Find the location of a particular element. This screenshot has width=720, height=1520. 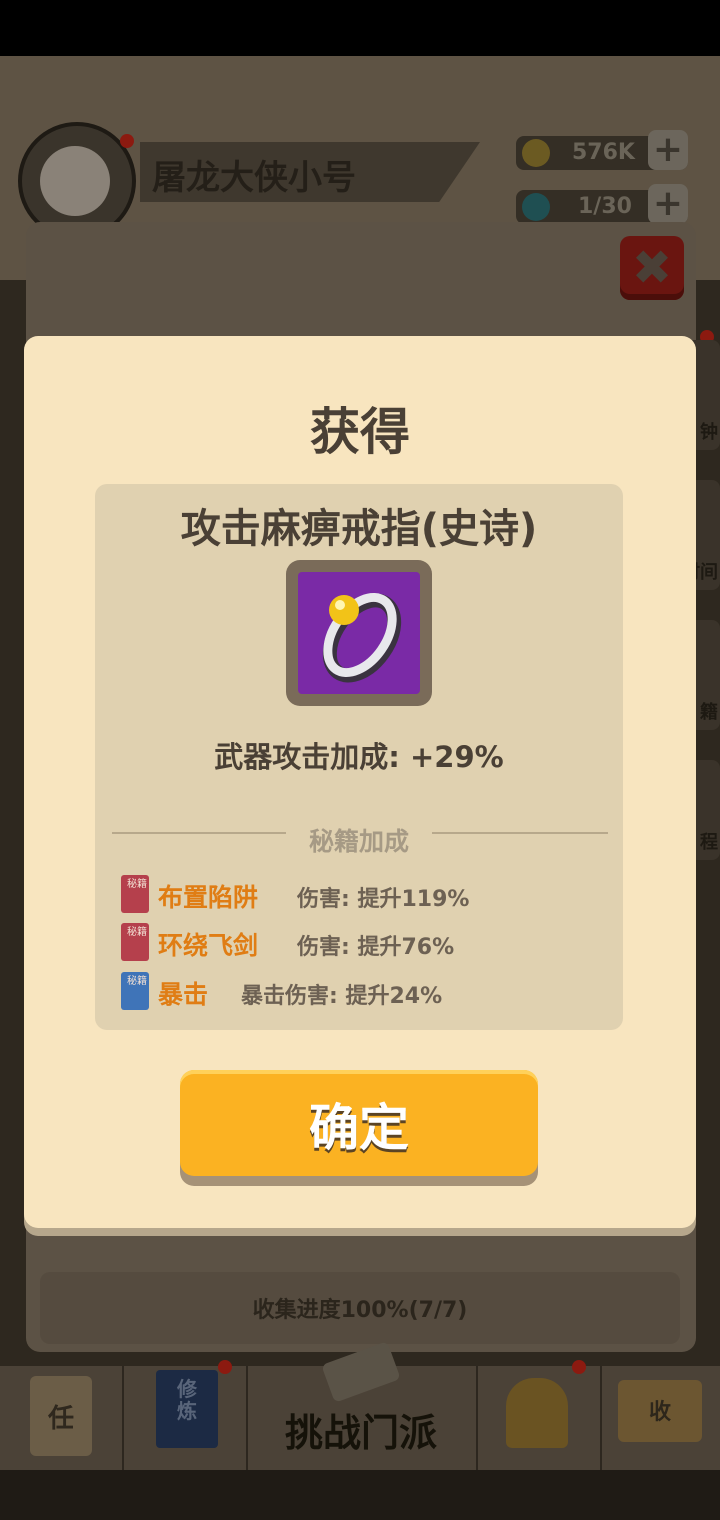

stamina-drop-icon is located at coordinates (536, 207).